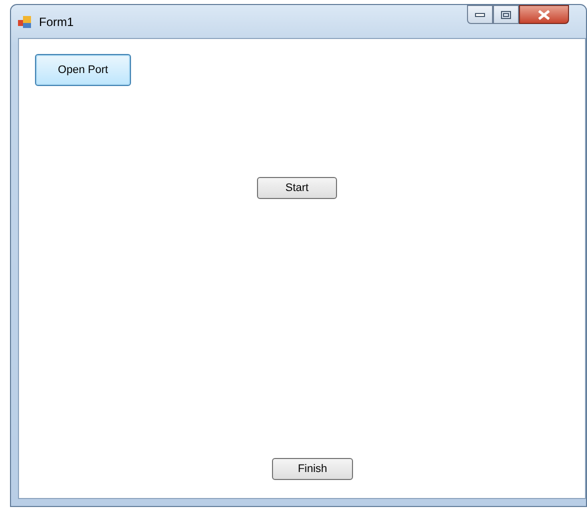 The height and width of the screenshot is (508, 587). Describe the element at coordinates (312, 469) in the screenshot. I see `form-button: Finish` at that location.